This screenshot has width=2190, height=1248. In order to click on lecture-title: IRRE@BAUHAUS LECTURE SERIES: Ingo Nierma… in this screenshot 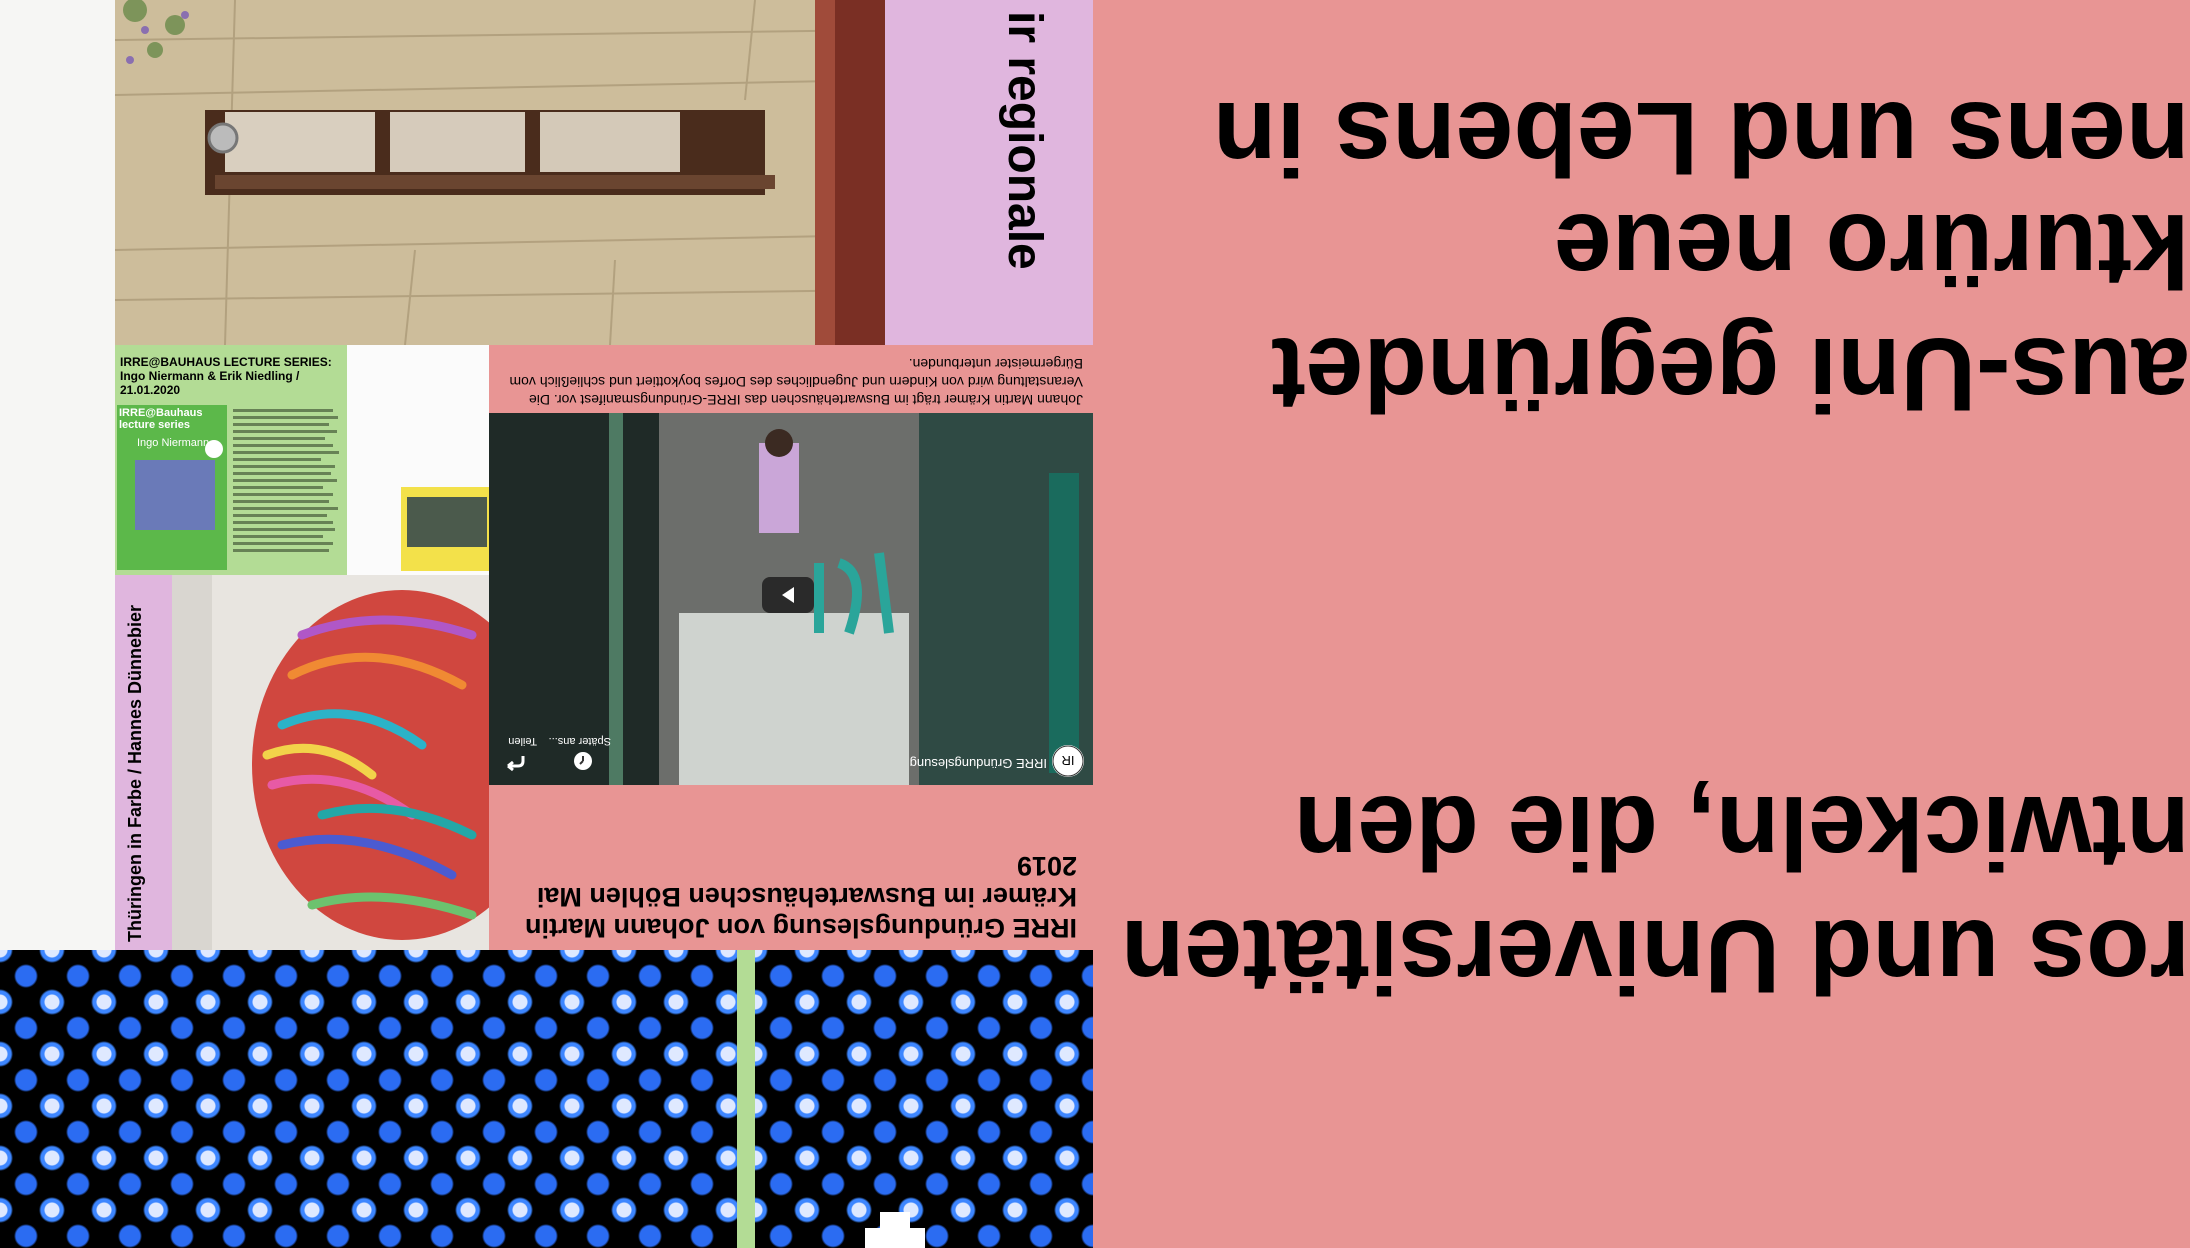, I will do `click(226, 376)`.